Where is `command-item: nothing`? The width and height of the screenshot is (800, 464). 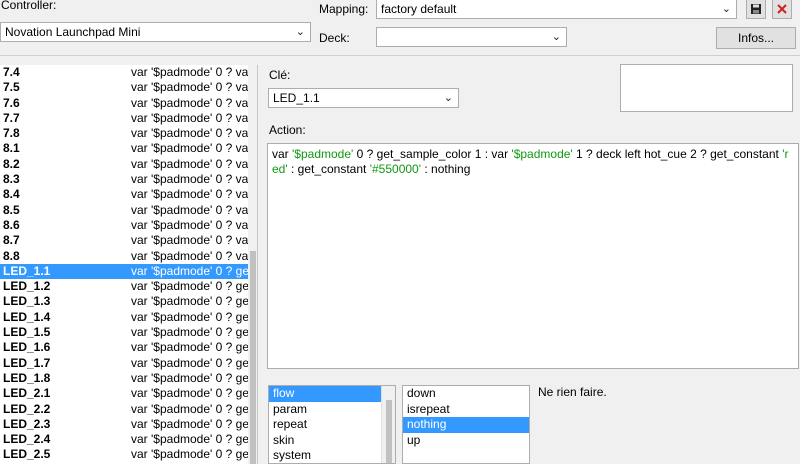 command-item: nothing is located at coordinates (466, 425).